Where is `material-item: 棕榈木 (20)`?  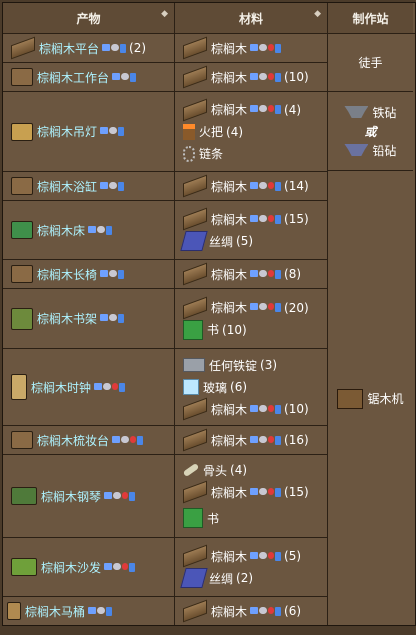
material-item: 棕榈木 (20) is located at coordinates (246, 307).